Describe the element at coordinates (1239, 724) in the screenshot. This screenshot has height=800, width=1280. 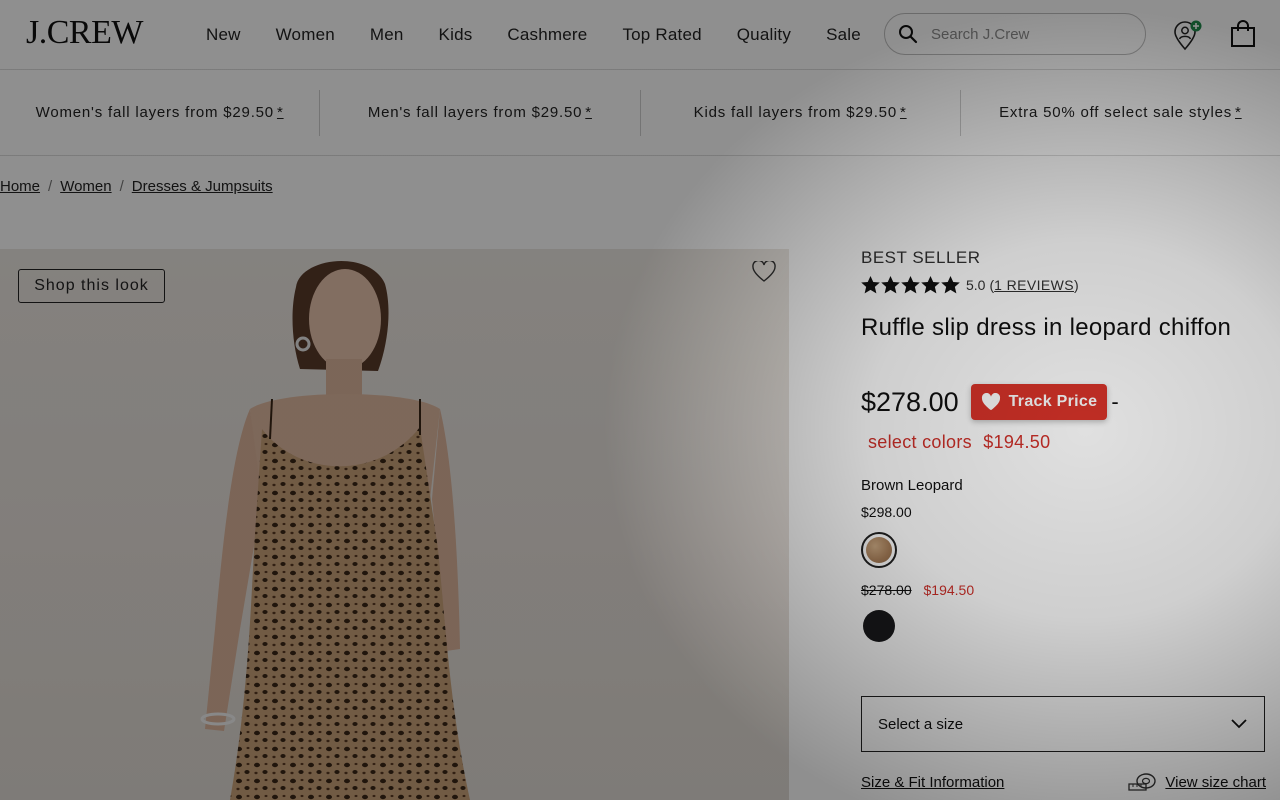
I see `chevron-down-icon` at that location.